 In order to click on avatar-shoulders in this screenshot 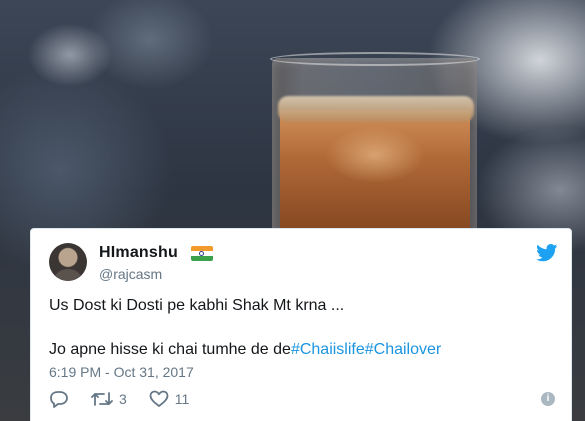, I will do `click(68, 275)`.